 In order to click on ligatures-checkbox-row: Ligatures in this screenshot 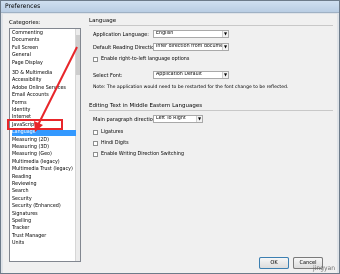, I will do `click(108, 133)`.